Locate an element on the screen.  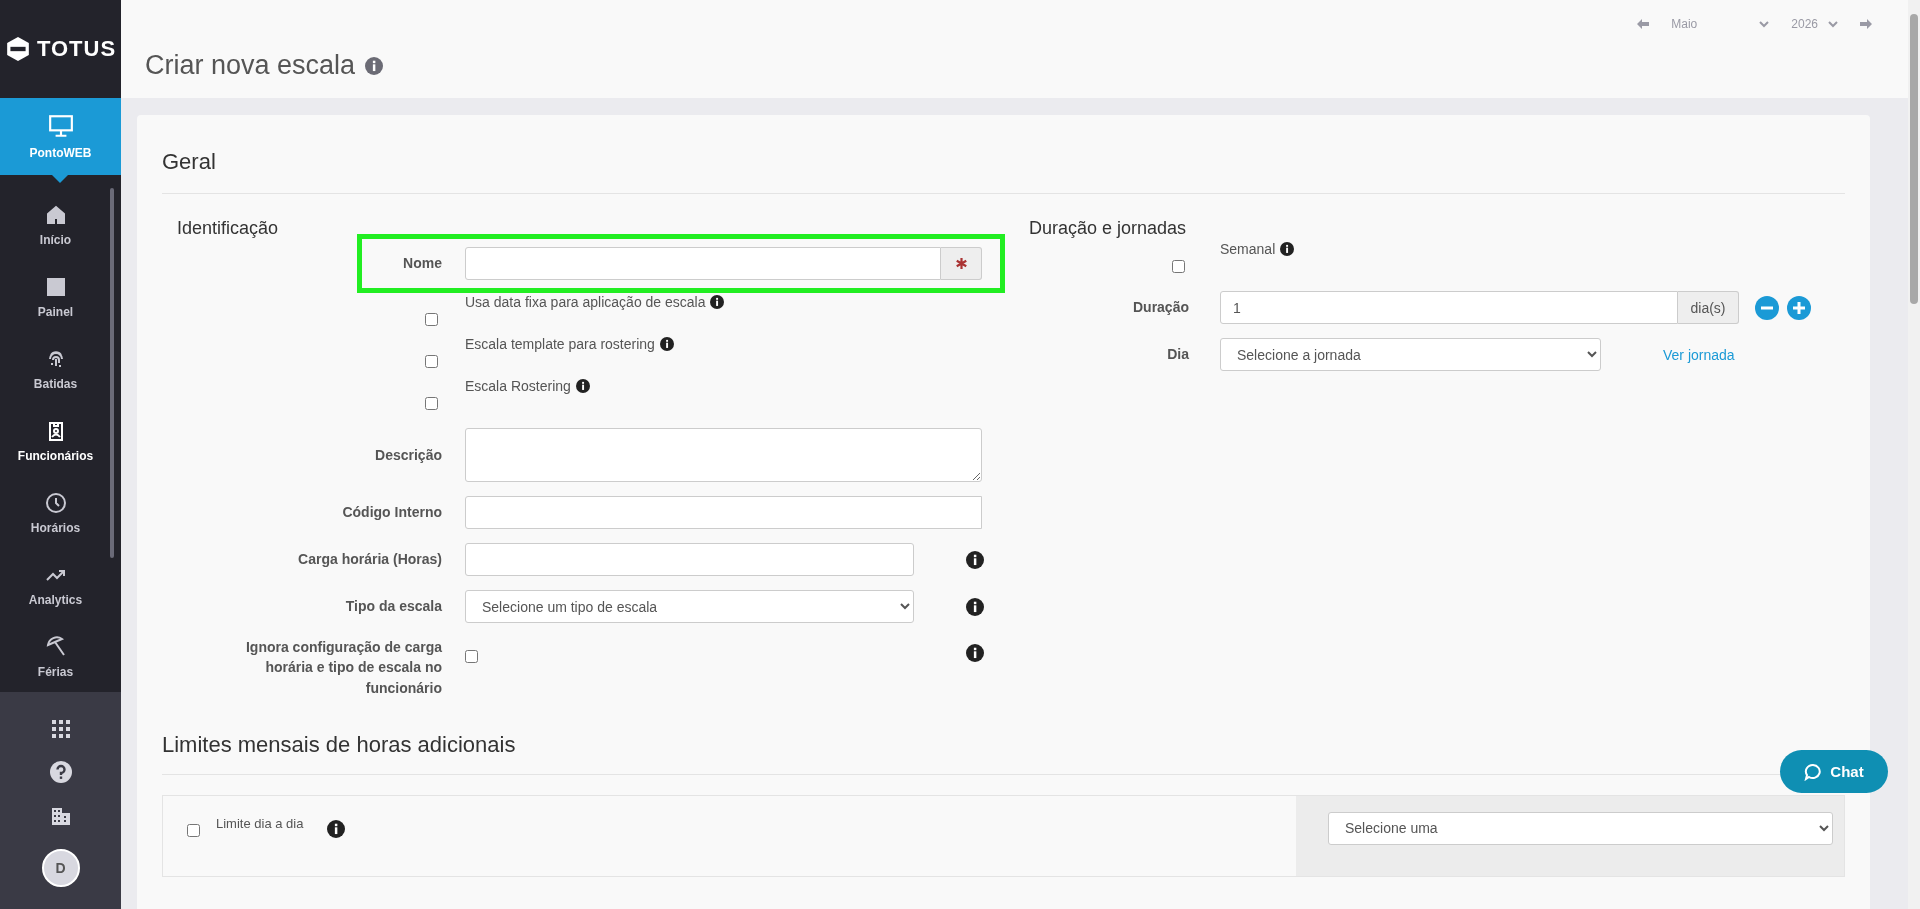
sidebar-item: Início is located at coordinates (60, 225).